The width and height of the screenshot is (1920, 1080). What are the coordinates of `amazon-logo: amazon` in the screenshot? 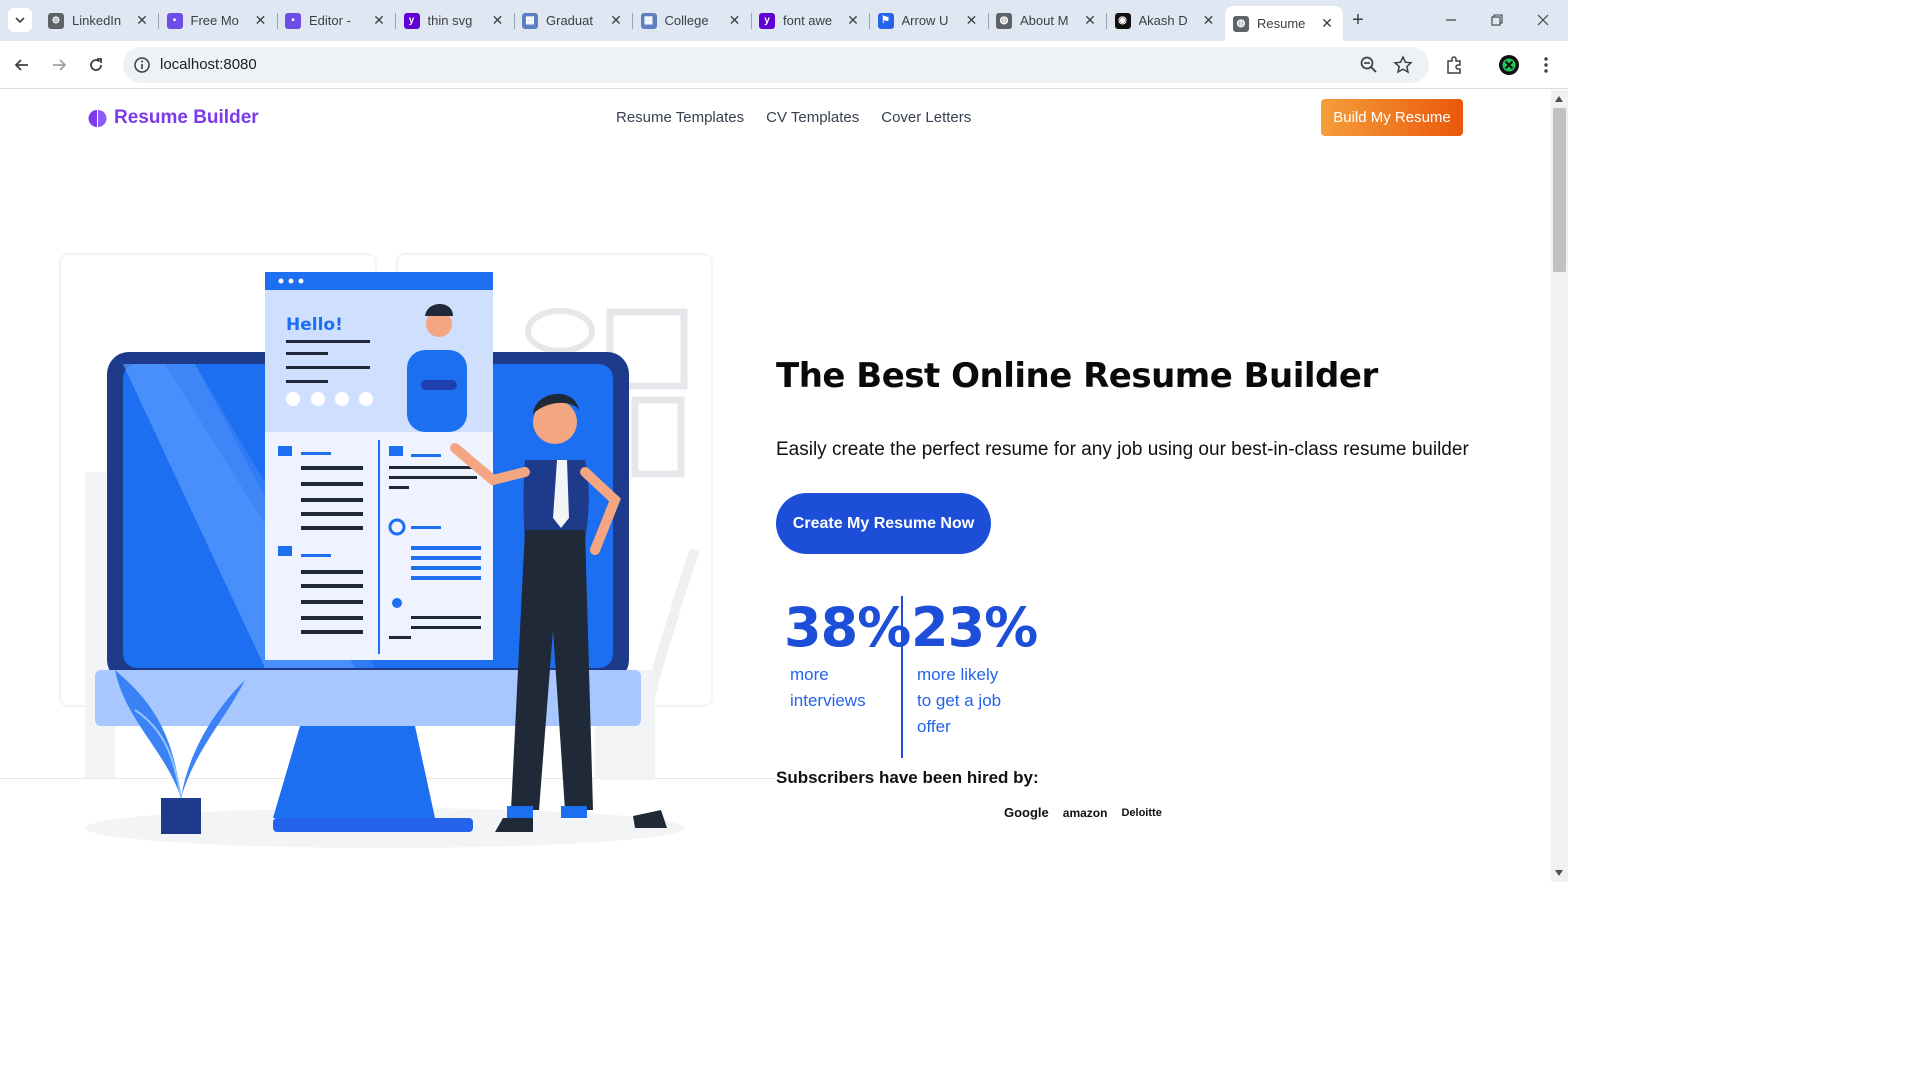 It's located at (1085, 812).